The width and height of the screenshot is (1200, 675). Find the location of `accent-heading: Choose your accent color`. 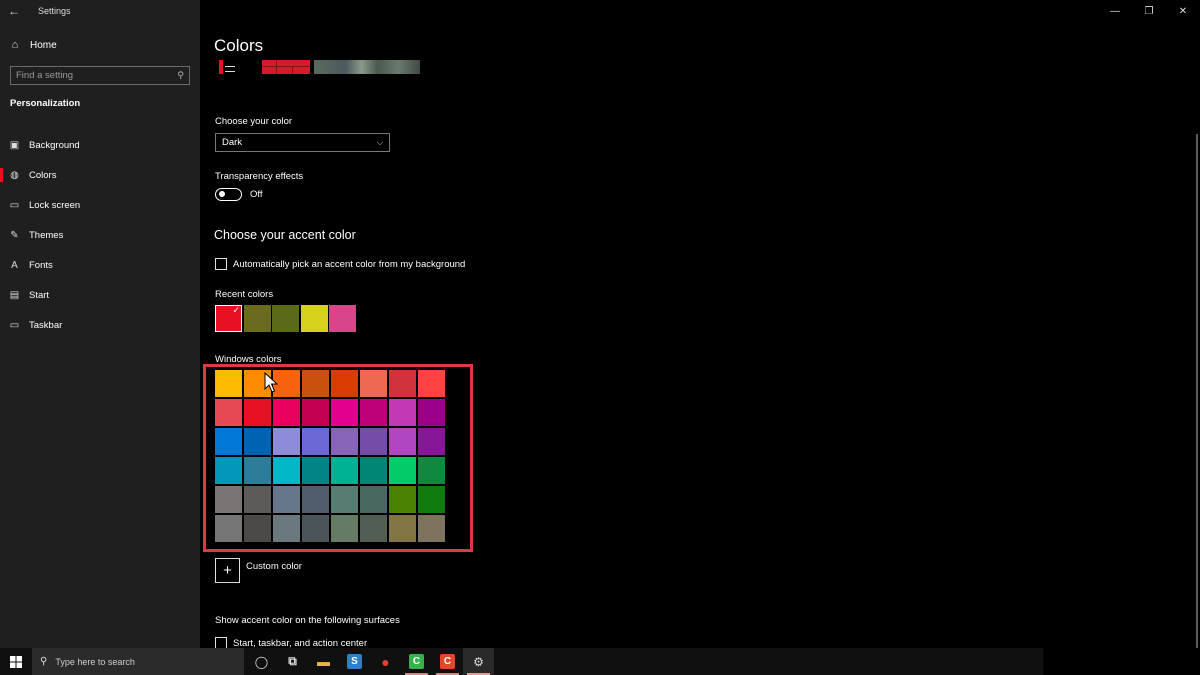

accent-heading: Choose your accent color is located at coordinates (285, 235).